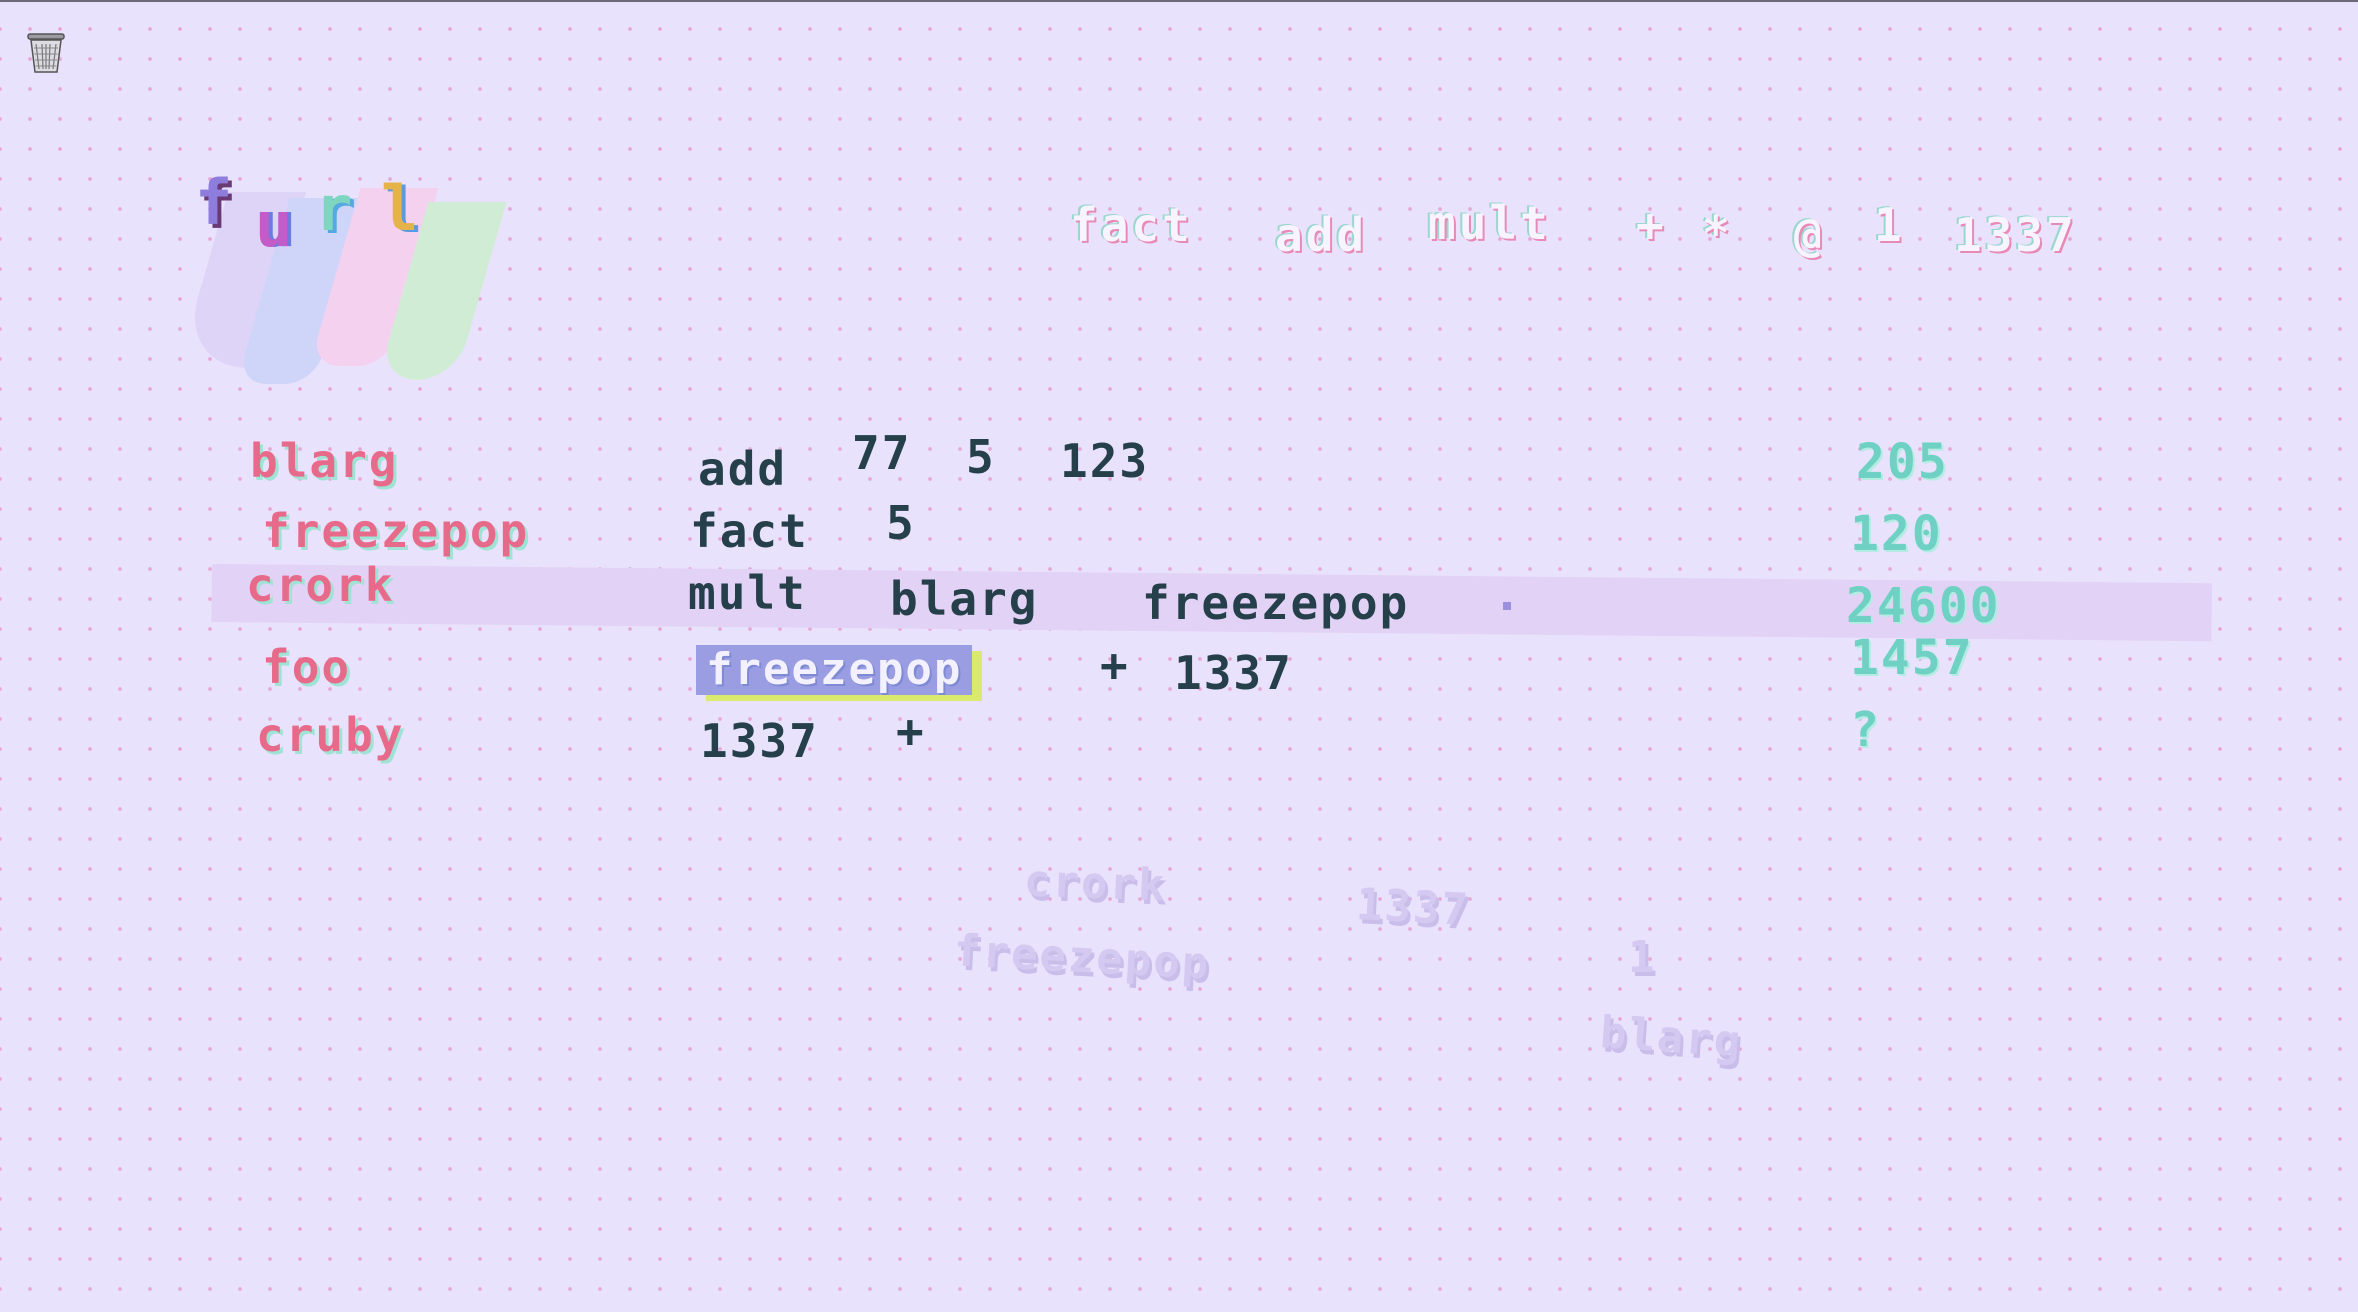 The width and height of the screenshot is (2358, 1312). What do you see at coordinates (1809, 235) in the screenshot?
I see `palette-token-at: @` at bounding box center [1809, 235].